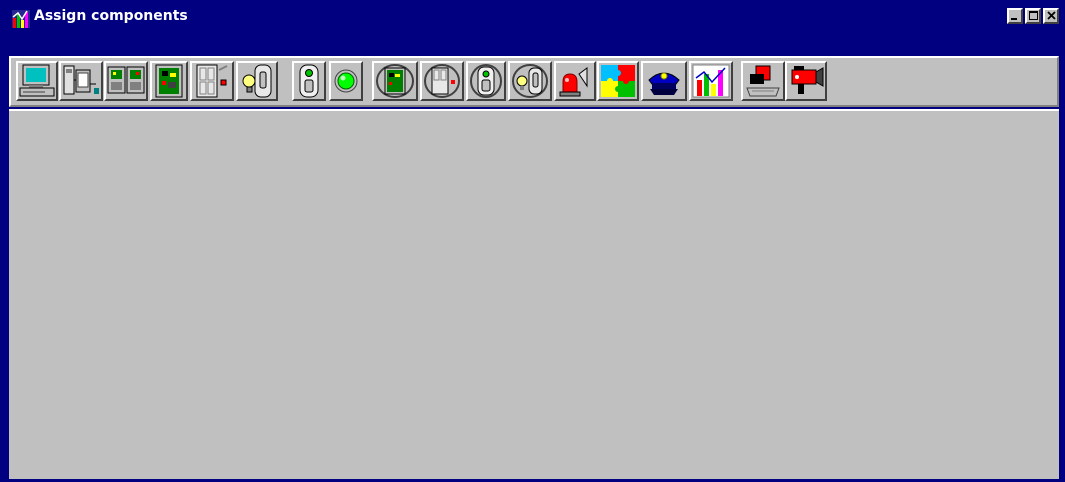 The width and height of the screenshot is (1065, 482). I want to click on maximize-icon, so click(1033, 16).